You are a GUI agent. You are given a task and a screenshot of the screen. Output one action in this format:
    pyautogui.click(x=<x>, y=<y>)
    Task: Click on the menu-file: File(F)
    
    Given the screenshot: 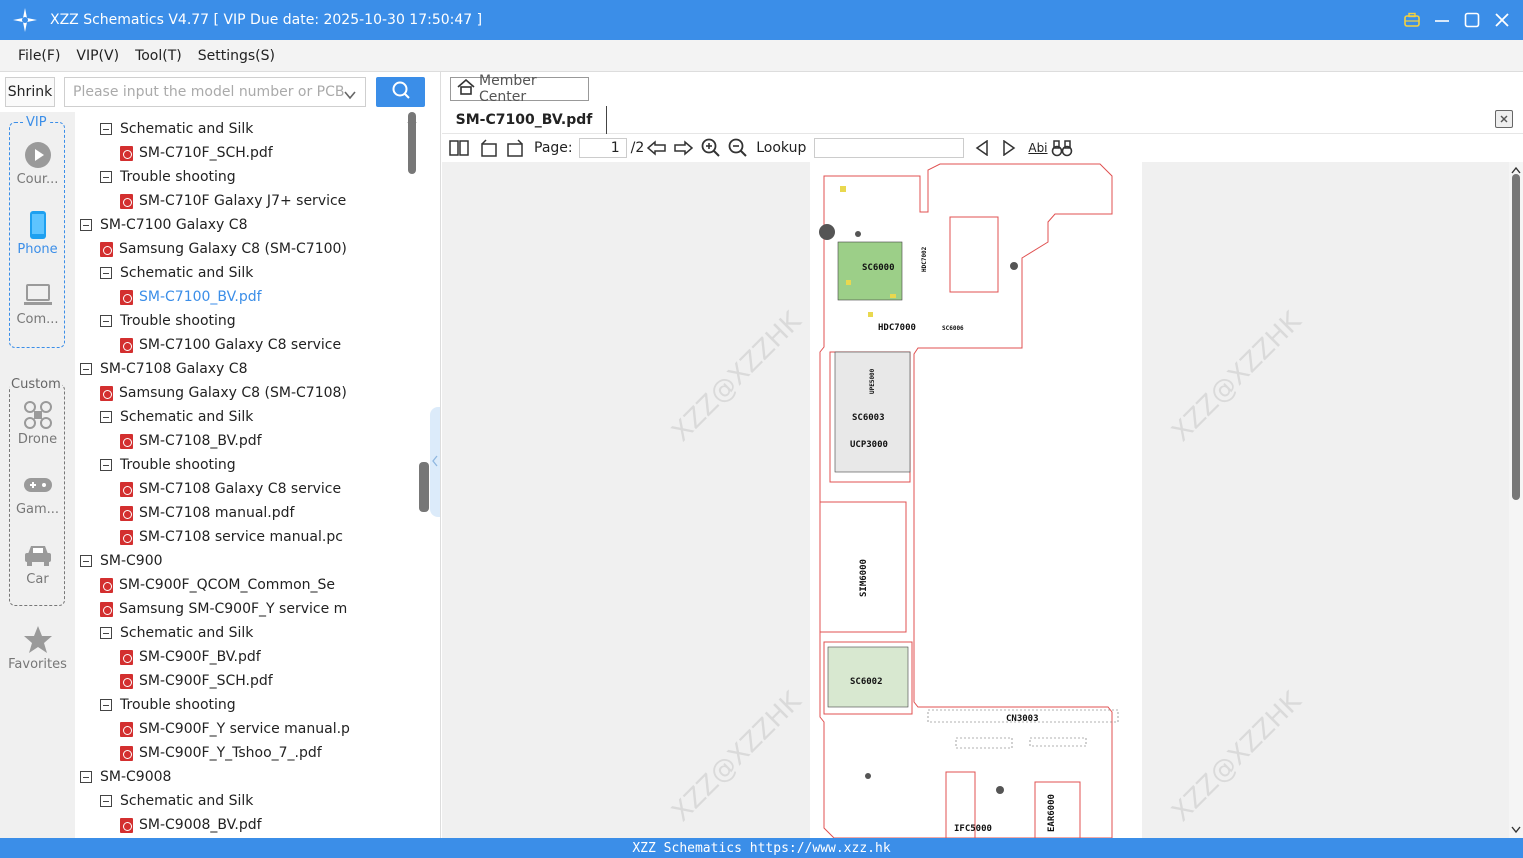 What is the action you would take?
    pyautogui.click(x=39, y=56)
    